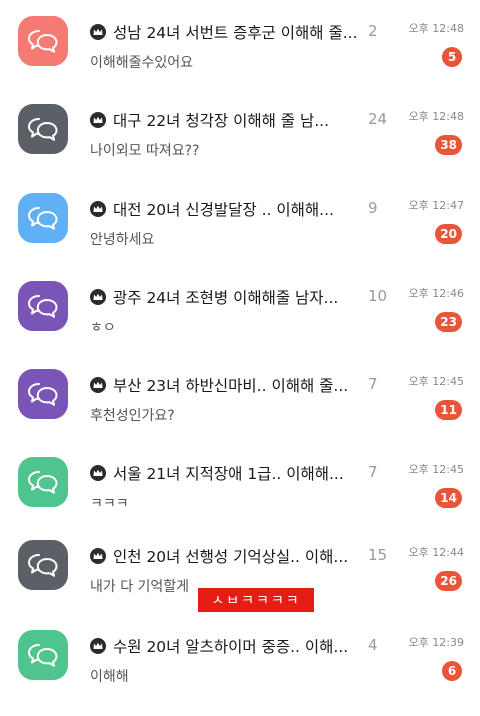 The image size is (480, 716). What do you see at coordinates (373, 208) in the screenshot?
I see `member-count: 9` at bounding box center [373, 208].